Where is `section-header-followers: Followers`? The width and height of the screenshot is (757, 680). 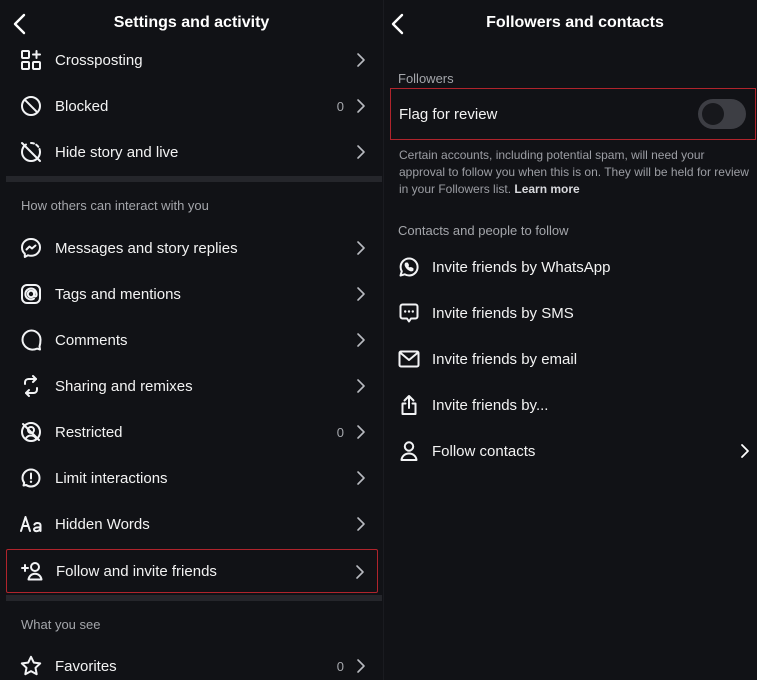 section-header-followers: Followers is located at coordinates (426, 78).